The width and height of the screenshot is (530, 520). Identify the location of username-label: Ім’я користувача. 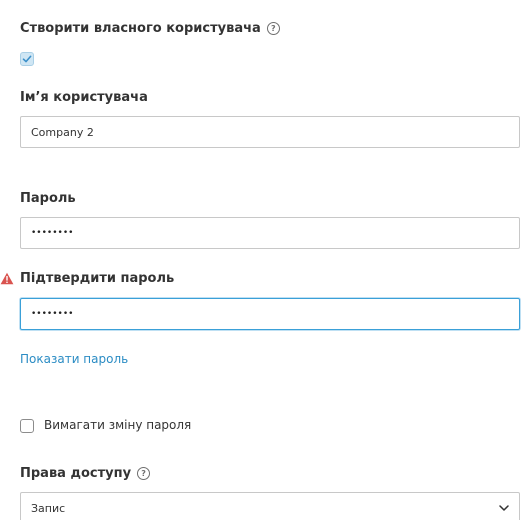
(84, 97).